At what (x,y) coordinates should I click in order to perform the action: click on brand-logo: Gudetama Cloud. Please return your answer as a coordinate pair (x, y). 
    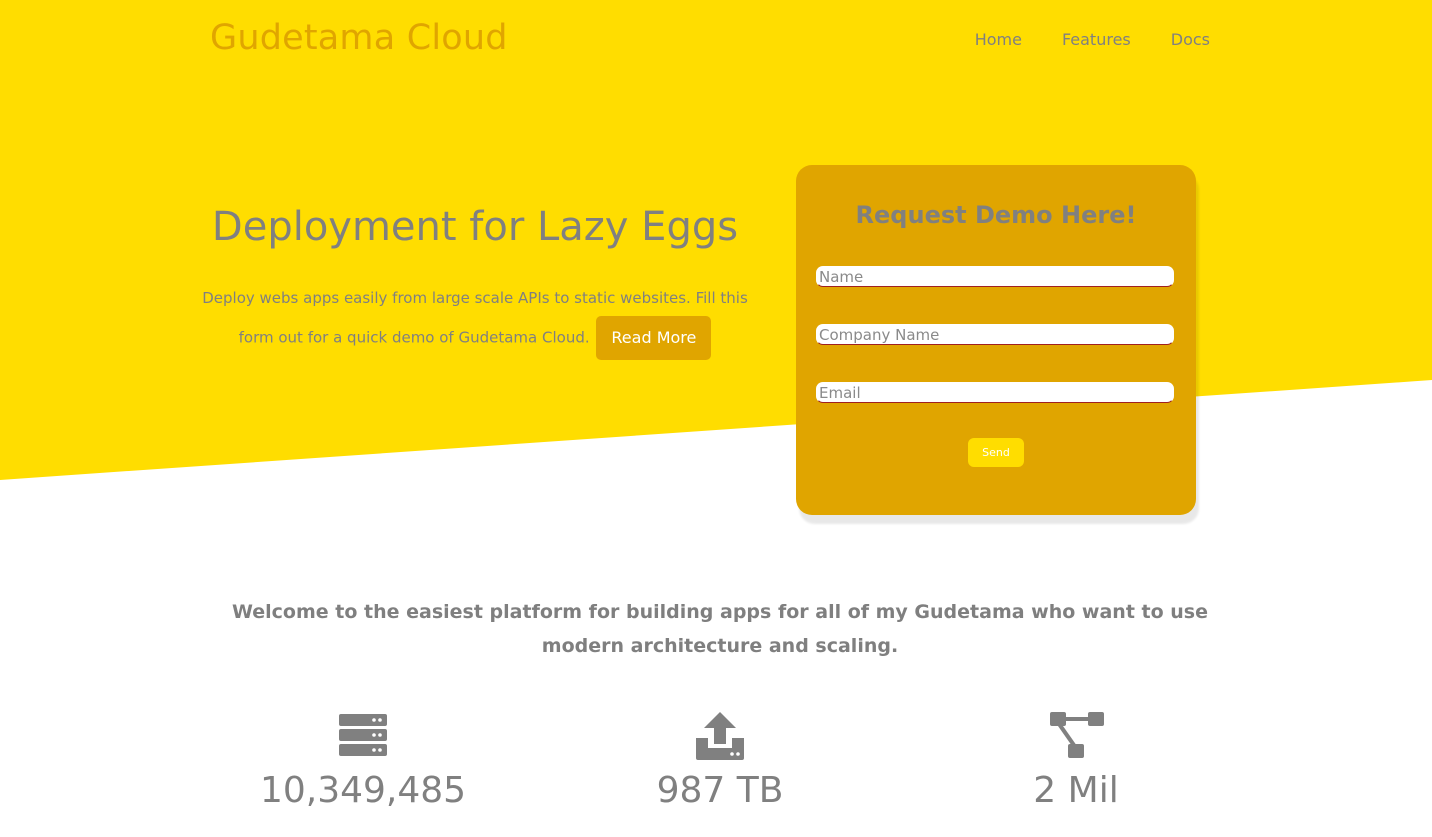
    Looking at the image, I should click on (359, 38).